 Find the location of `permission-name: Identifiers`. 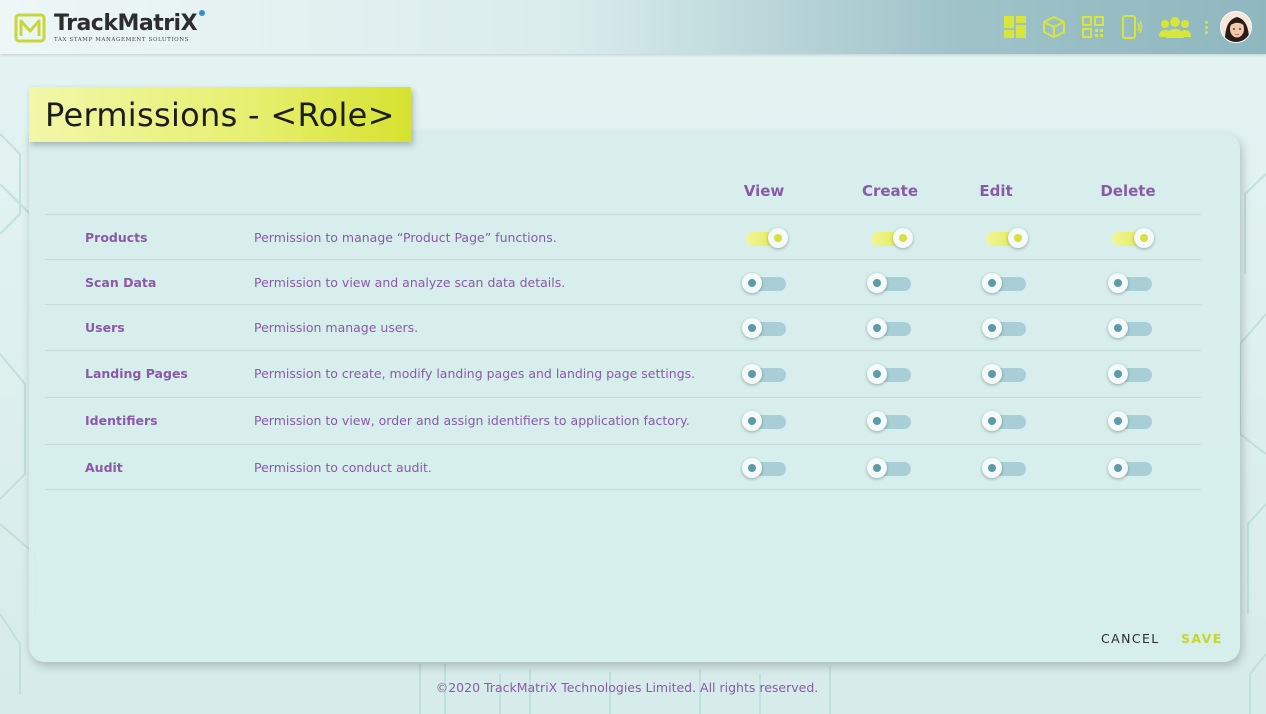

permission-name: Identifiers is located at coordinates (121, 420).